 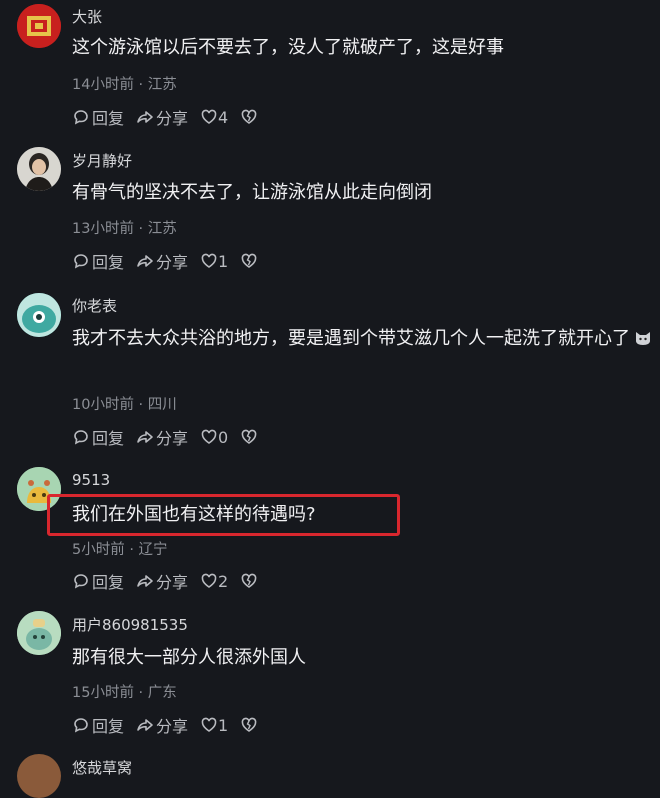 I want to click on red-character-avatar-icon, so click(x=39, y=26).